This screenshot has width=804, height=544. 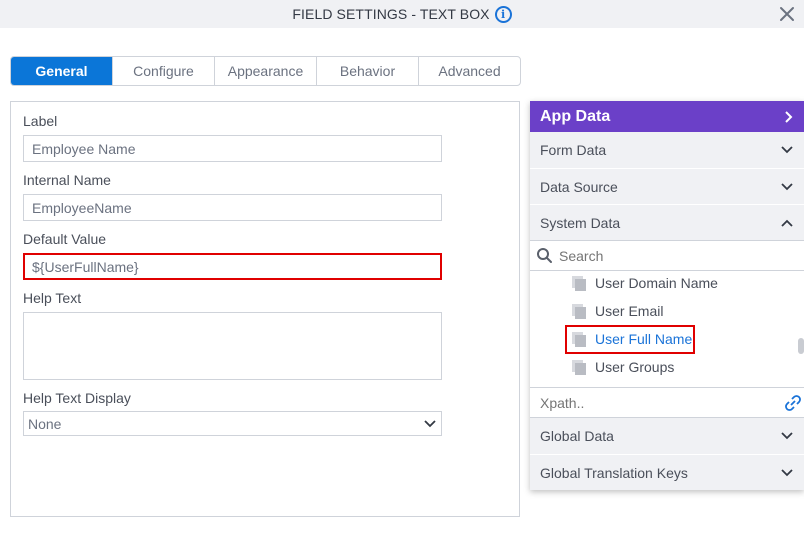 I want to click on help-text-display-value: None, so click(x=45, y=423).